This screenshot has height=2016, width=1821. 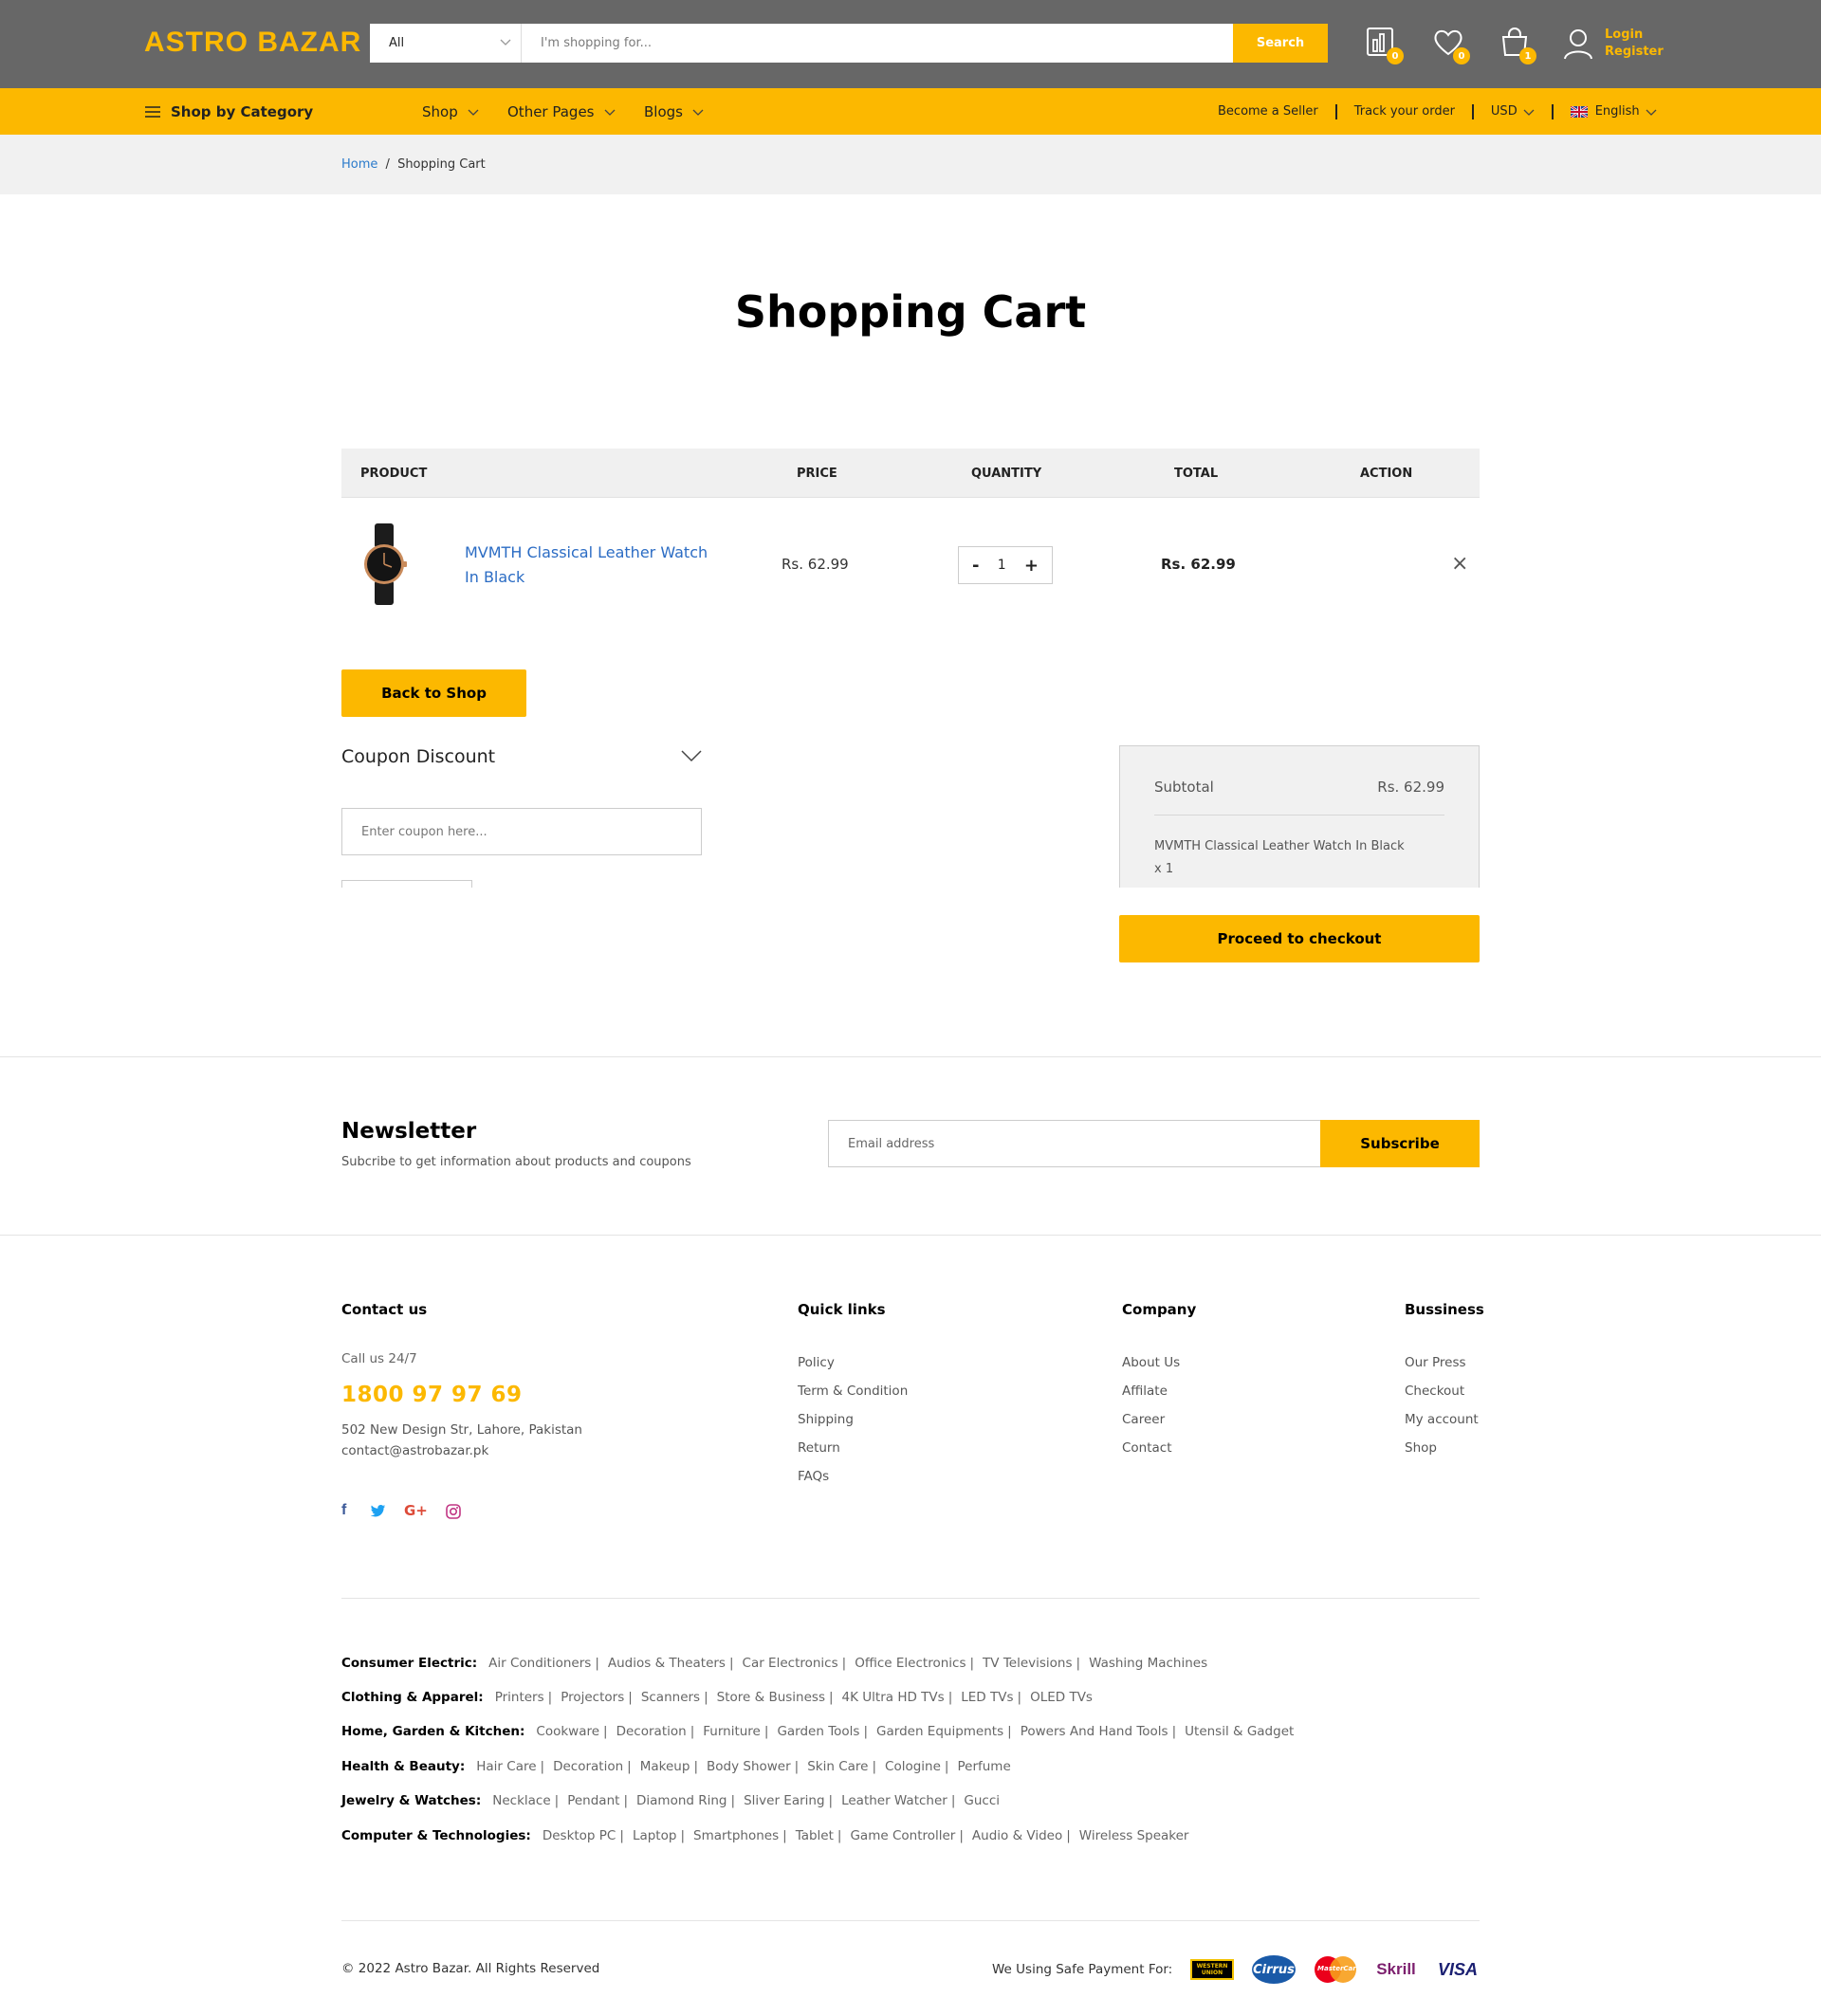 What do you see at coordinates (1027, 1663) in the screenshot?
I see `category-link: TV Televisions` at bounding box center [1027, 1663].